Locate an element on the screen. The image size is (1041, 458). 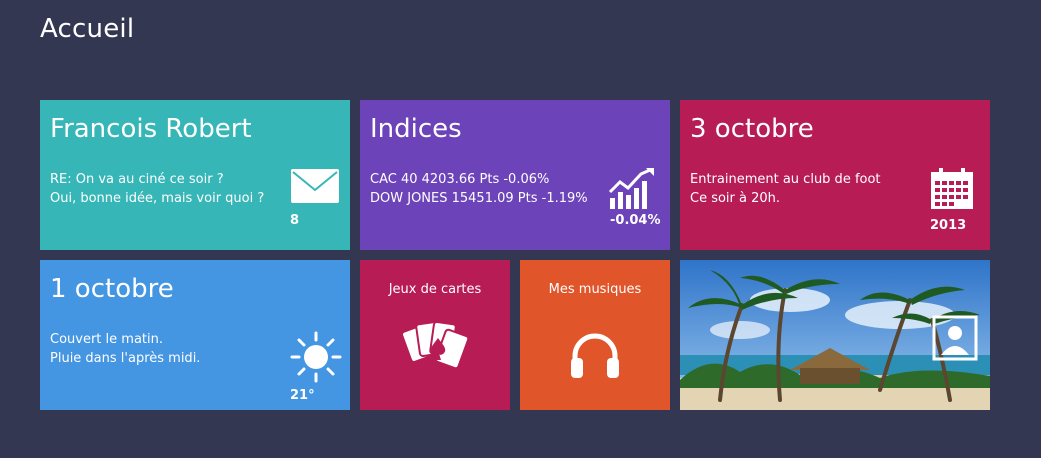
stock-chart-icon is located at coordinates (632, 189).